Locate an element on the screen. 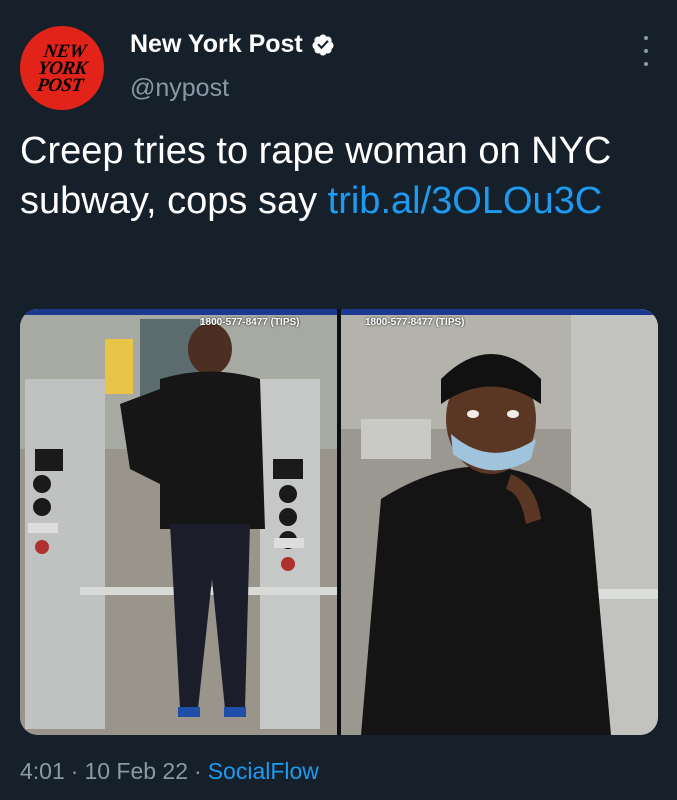  tweet-source: SocialFlow is located at coordinates (263, 771).